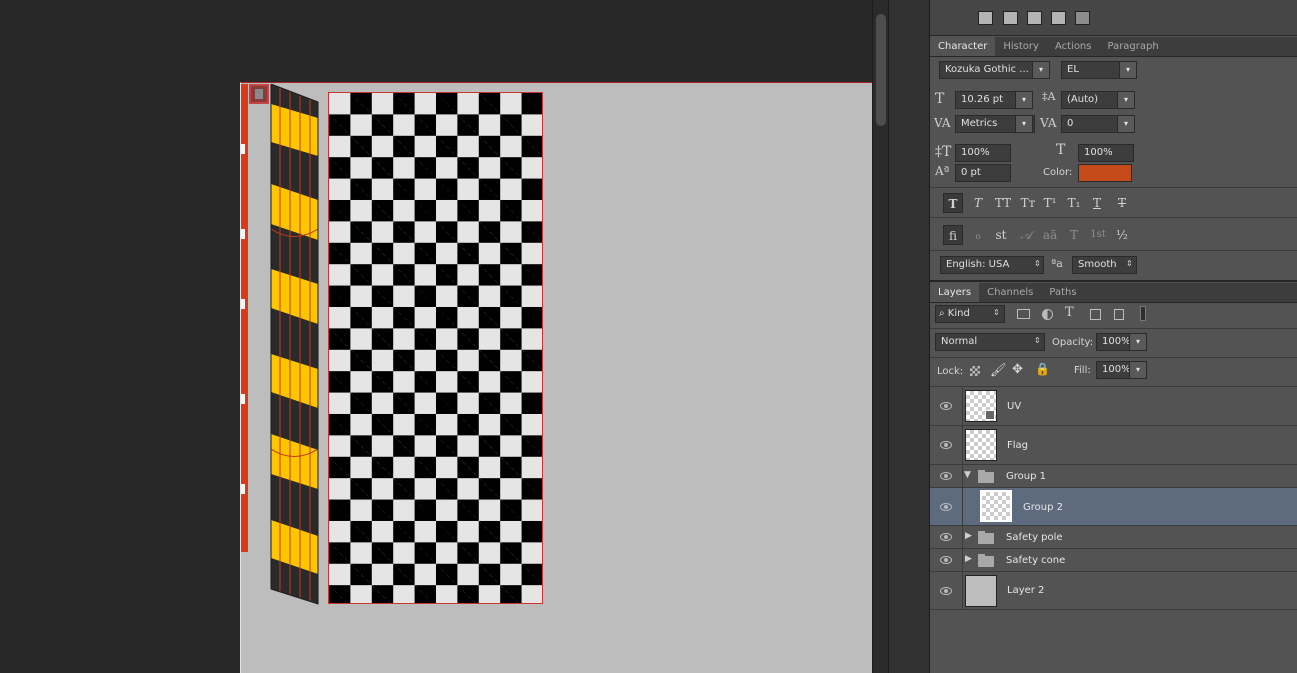 The image size is (1297, 673). What do you see at coordinates (1074, 235) in the screenshot?
I see `titling-alternates-button: T` at bounding box center [1074, 235].